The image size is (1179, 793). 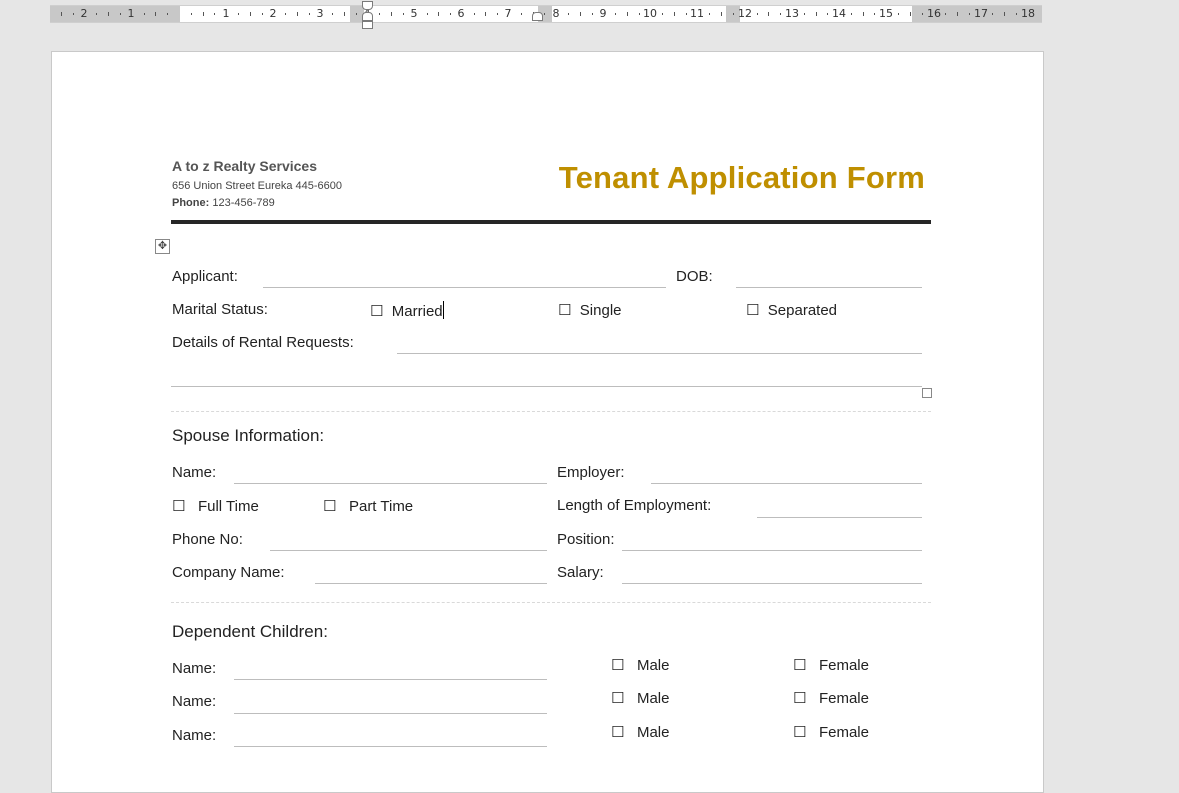 I want to click on ruler-number: 14, so click(x=839, y=13).